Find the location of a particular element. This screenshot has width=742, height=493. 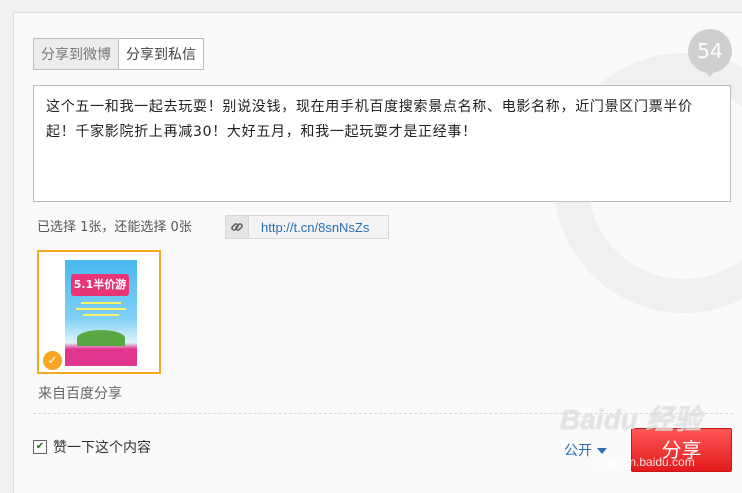

chevron-down-icon is located at coordinates (602, 451).